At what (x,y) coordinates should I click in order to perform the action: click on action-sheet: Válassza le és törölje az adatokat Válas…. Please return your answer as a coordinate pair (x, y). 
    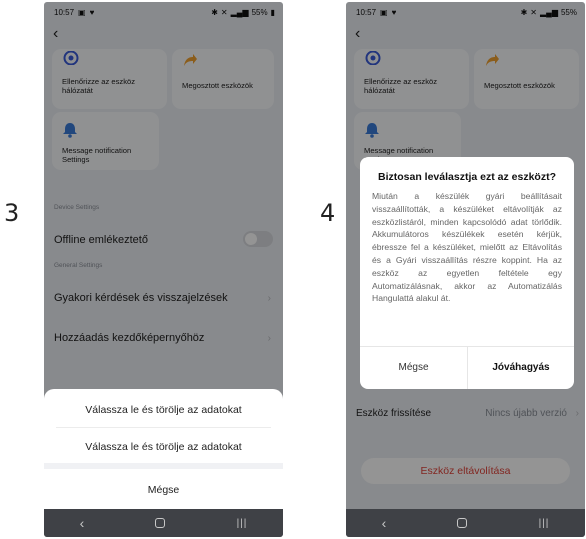
    Looking at the image, I should click on (163, 449).